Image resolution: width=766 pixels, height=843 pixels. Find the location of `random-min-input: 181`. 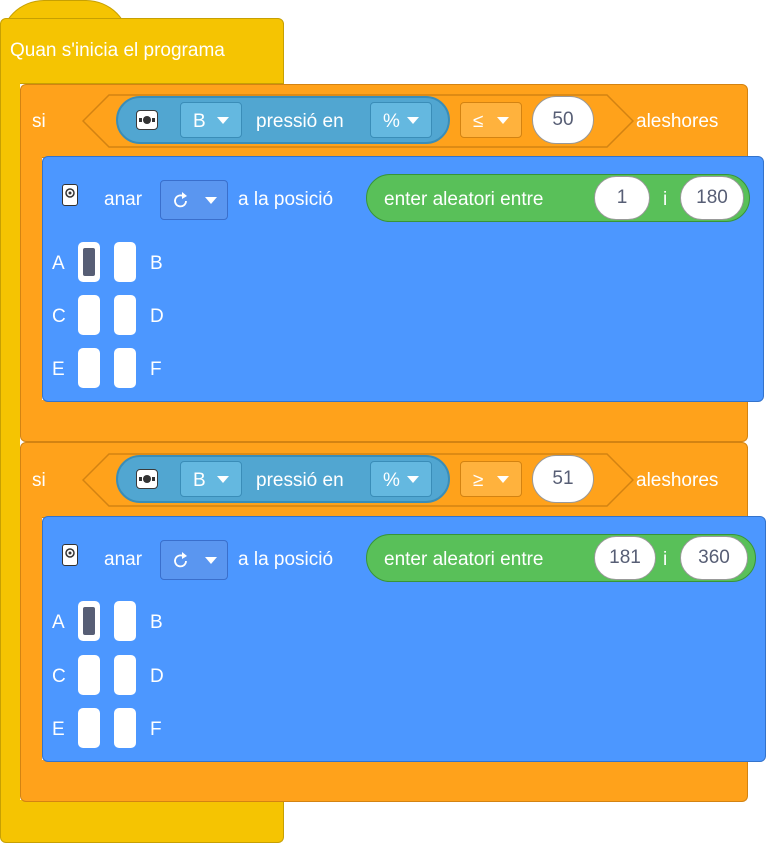

random-min-input: 181 is located at coordinates (625, 558).